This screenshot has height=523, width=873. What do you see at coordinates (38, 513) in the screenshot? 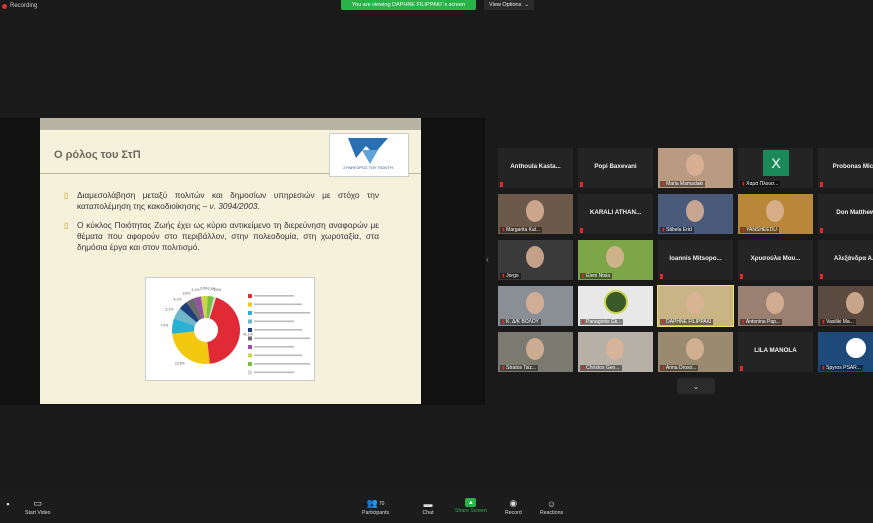
I see `start-video-label: Start Video` at bounding box center [38, 513].